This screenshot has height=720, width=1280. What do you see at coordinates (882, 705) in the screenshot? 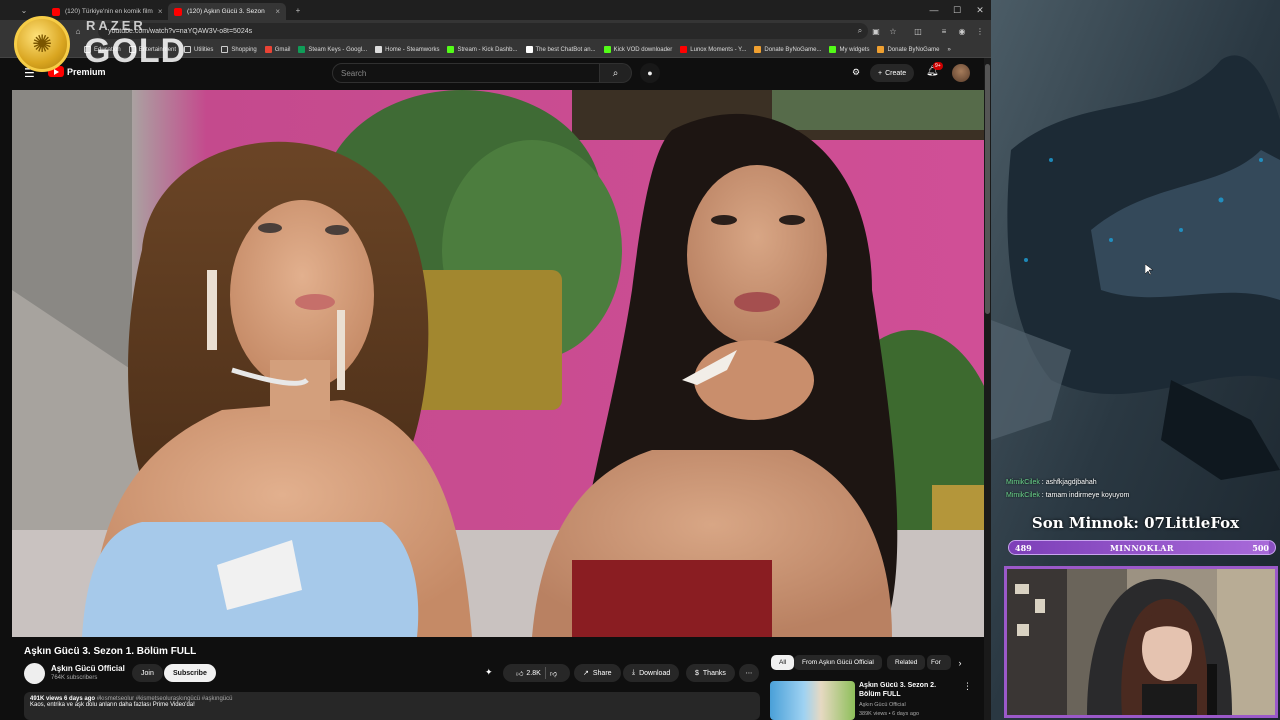
I see `recommended-channel: Aşkın Gücü Official` at bounding box center [882, 705].